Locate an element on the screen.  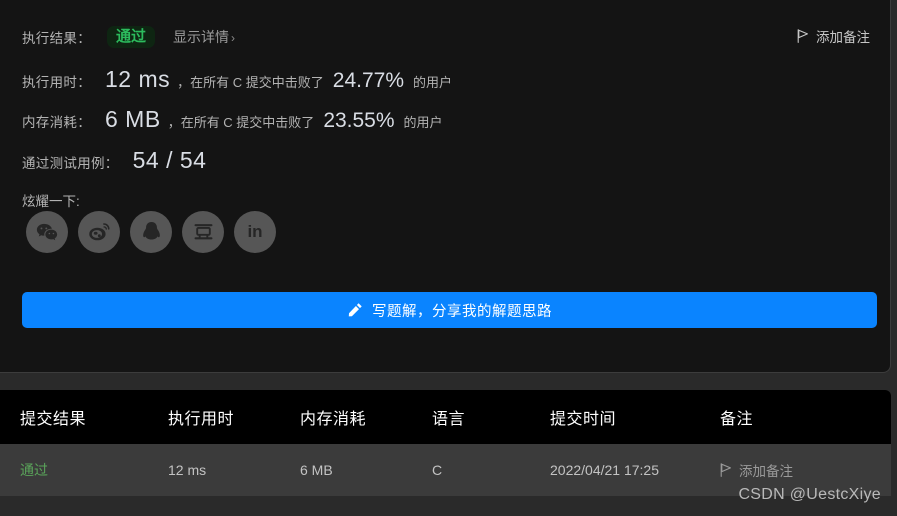
submission-status-text: 通过 is located at coordinates (34, 470).